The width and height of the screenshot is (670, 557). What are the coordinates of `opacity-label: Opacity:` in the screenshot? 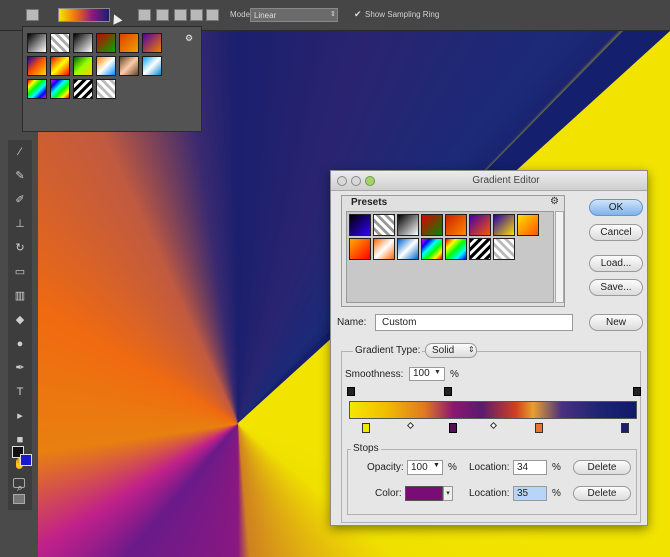 It's located at (385, 467).